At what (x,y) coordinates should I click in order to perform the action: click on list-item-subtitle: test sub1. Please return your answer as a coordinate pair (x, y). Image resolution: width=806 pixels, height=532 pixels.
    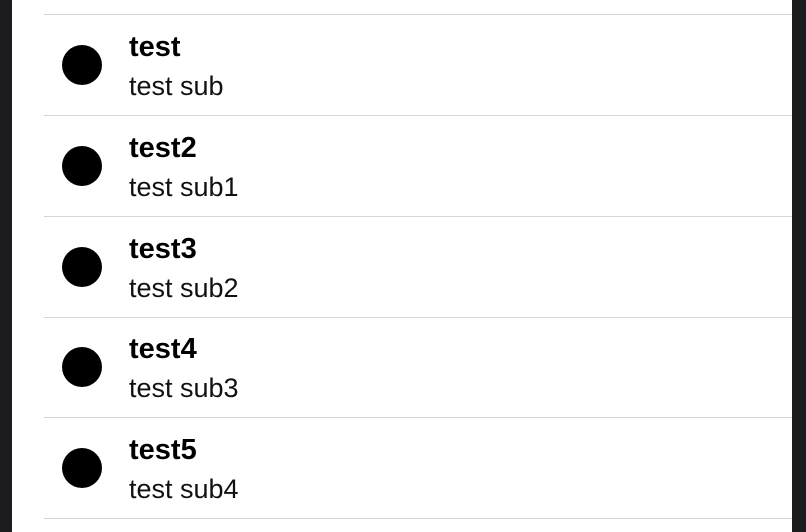
    Looking at the image, I should click on (184, 187).